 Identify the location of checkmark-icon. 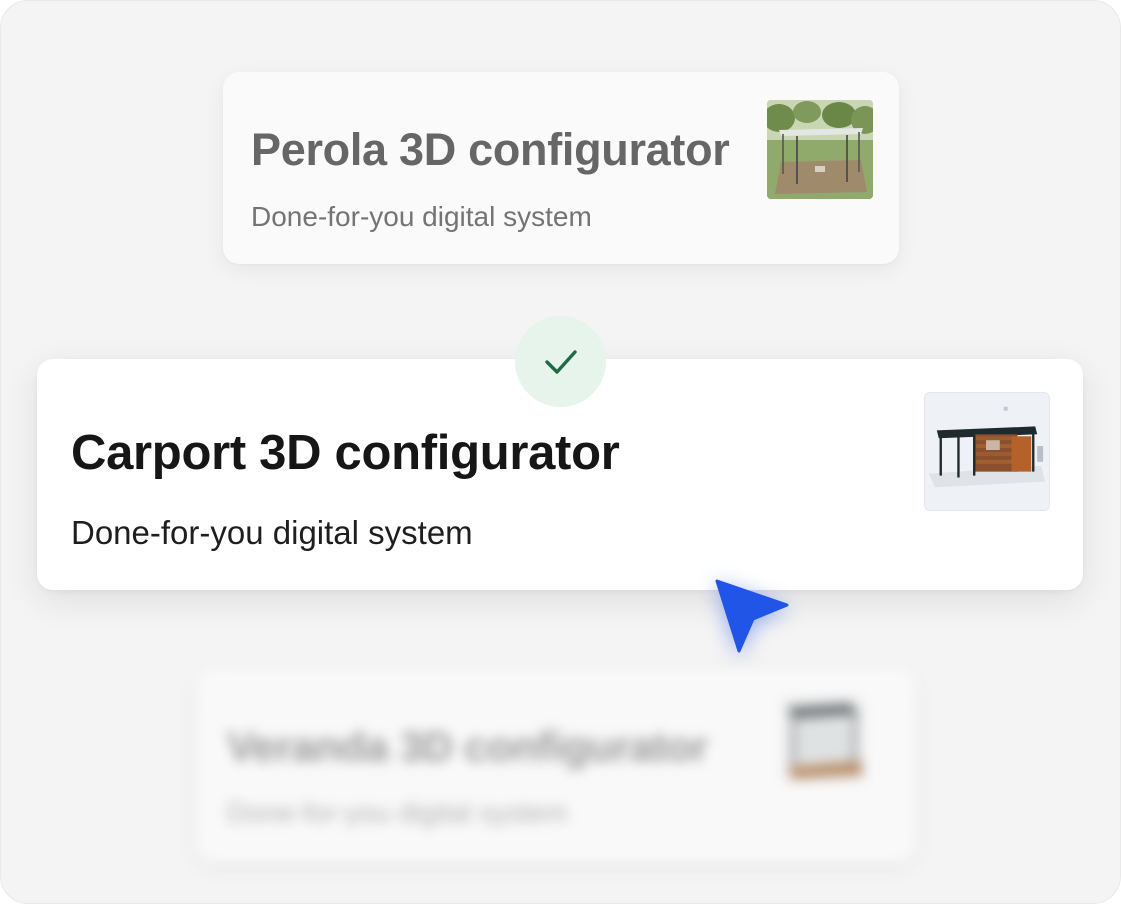
(560, 361).